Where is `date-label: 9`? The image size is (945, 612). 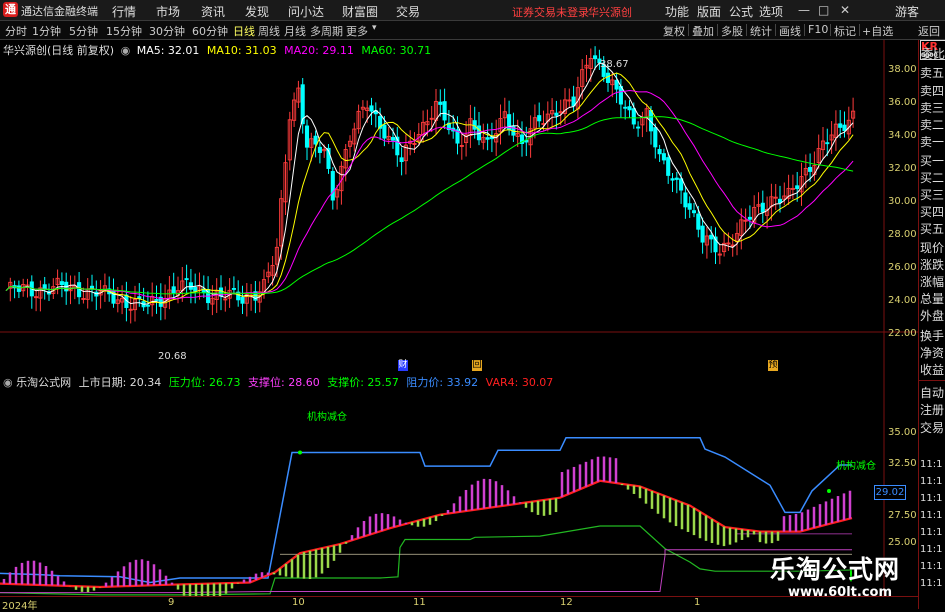
date-label: 9 is located at coordinates (171, 602).